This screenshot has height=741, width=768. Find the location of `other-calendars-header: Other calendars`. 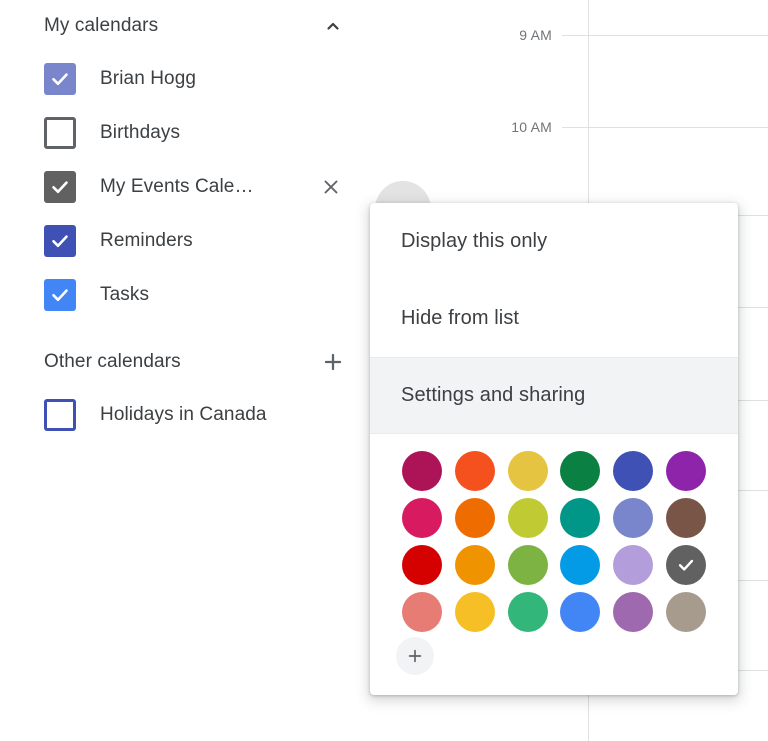

other-calendars-header: Other calendars is located at coordinates (185, 362).